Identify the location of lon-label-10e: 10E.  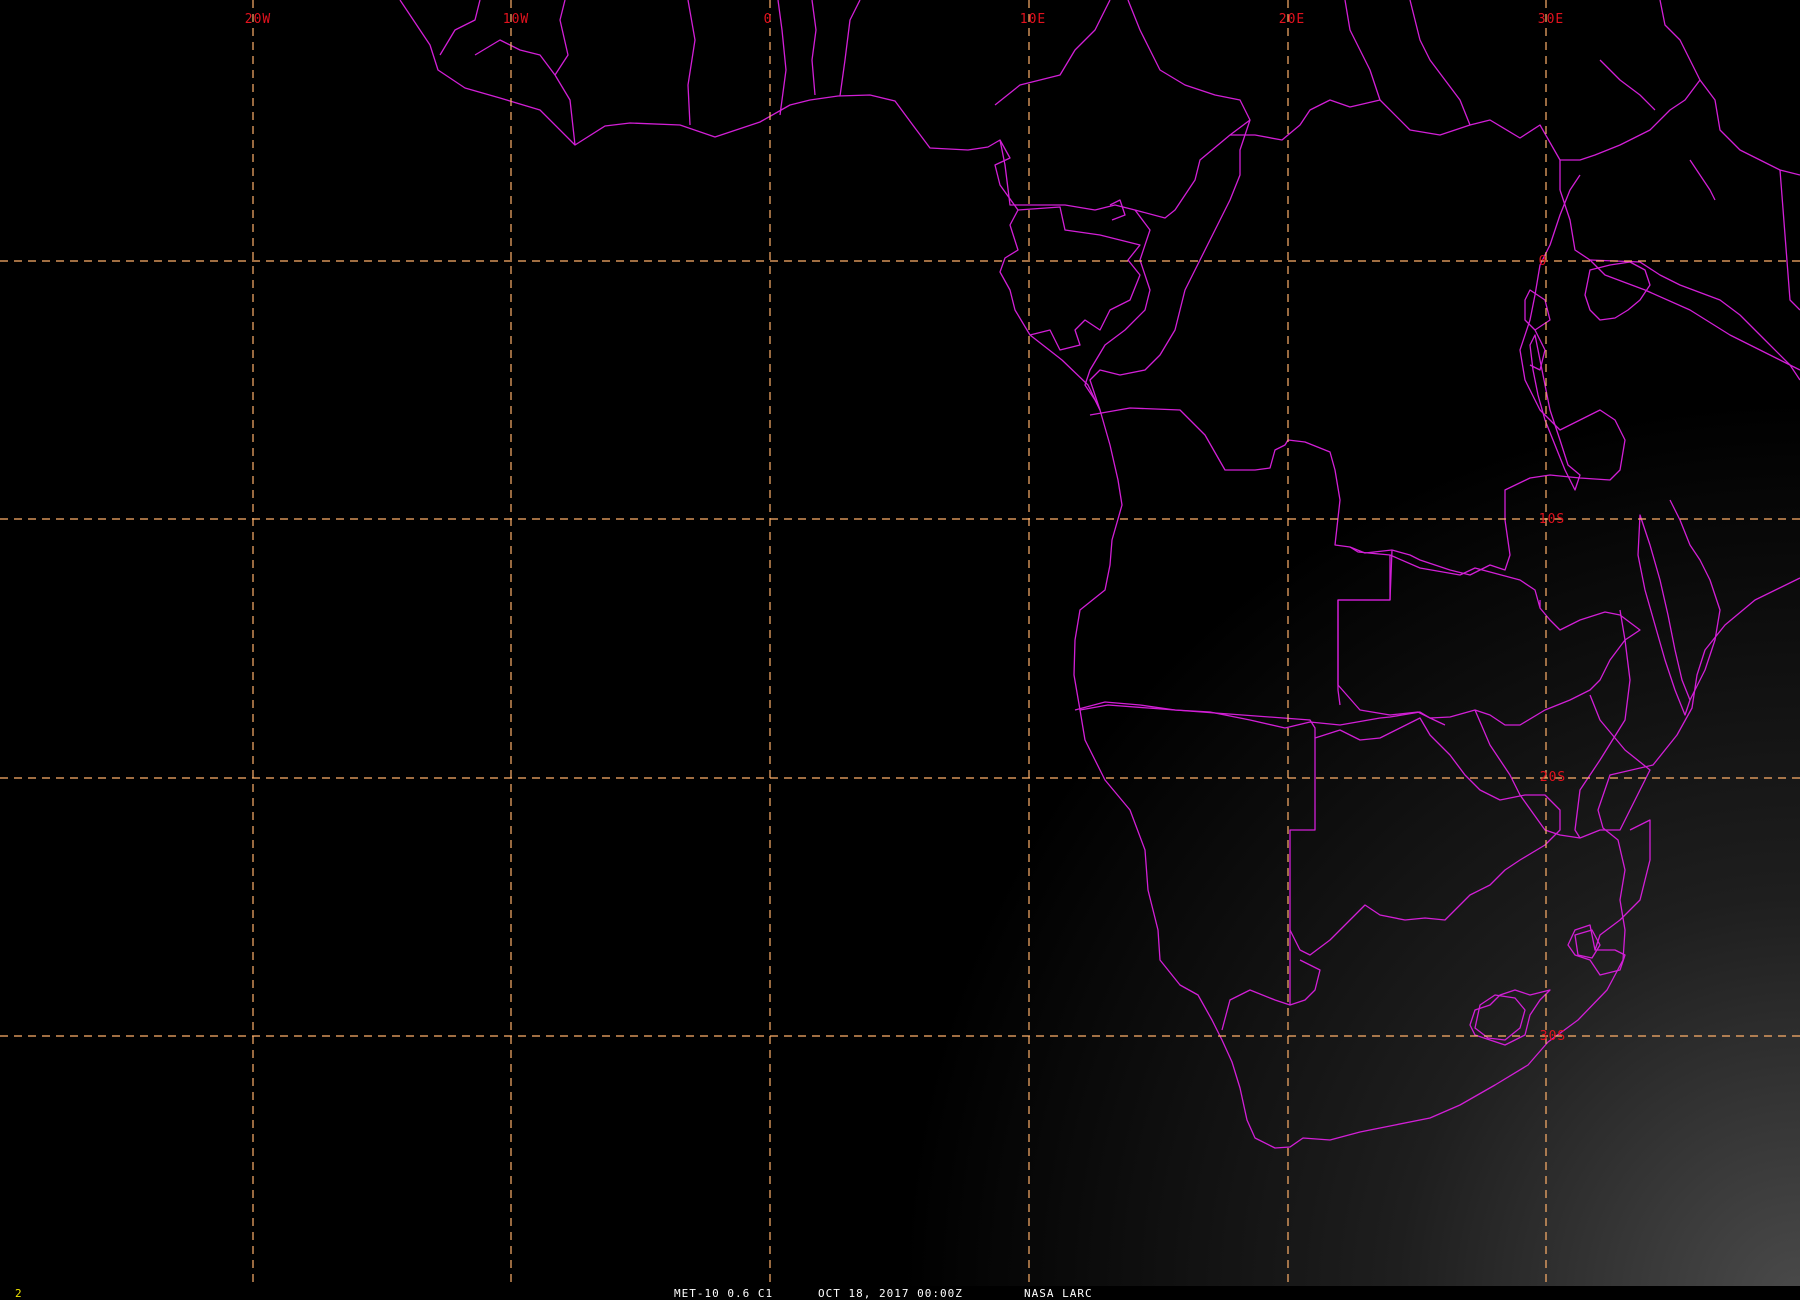
(1033, 19).